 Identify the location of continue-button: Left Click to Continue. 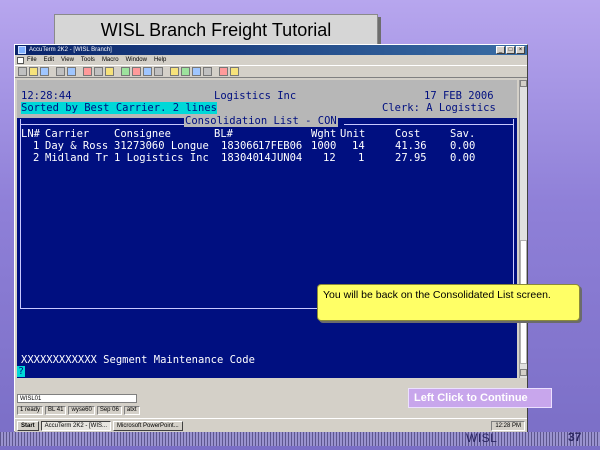
(480, 398).